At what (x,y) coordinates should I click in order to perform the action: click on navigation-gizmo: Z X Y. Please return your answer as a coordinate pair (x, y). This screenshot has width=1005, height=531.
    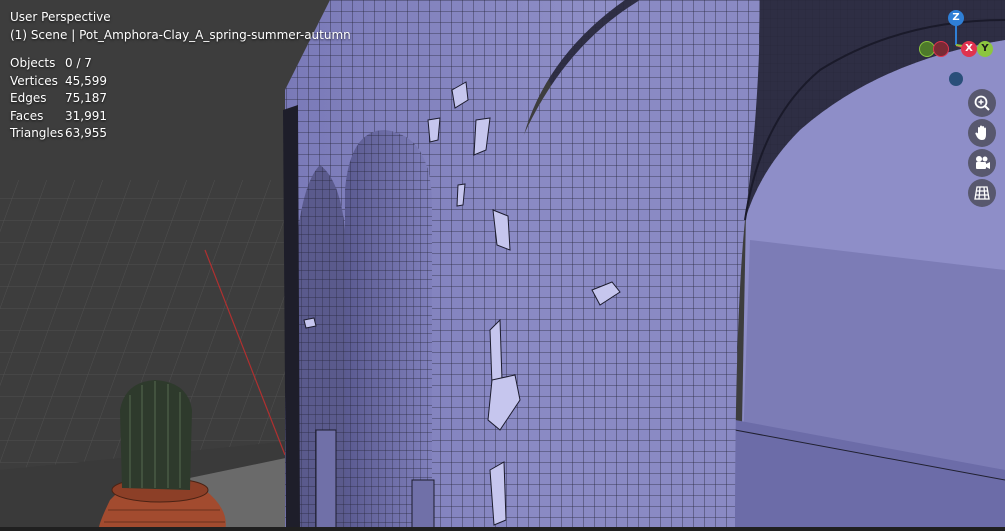
    Looking at the image, I should click on (957, 52).